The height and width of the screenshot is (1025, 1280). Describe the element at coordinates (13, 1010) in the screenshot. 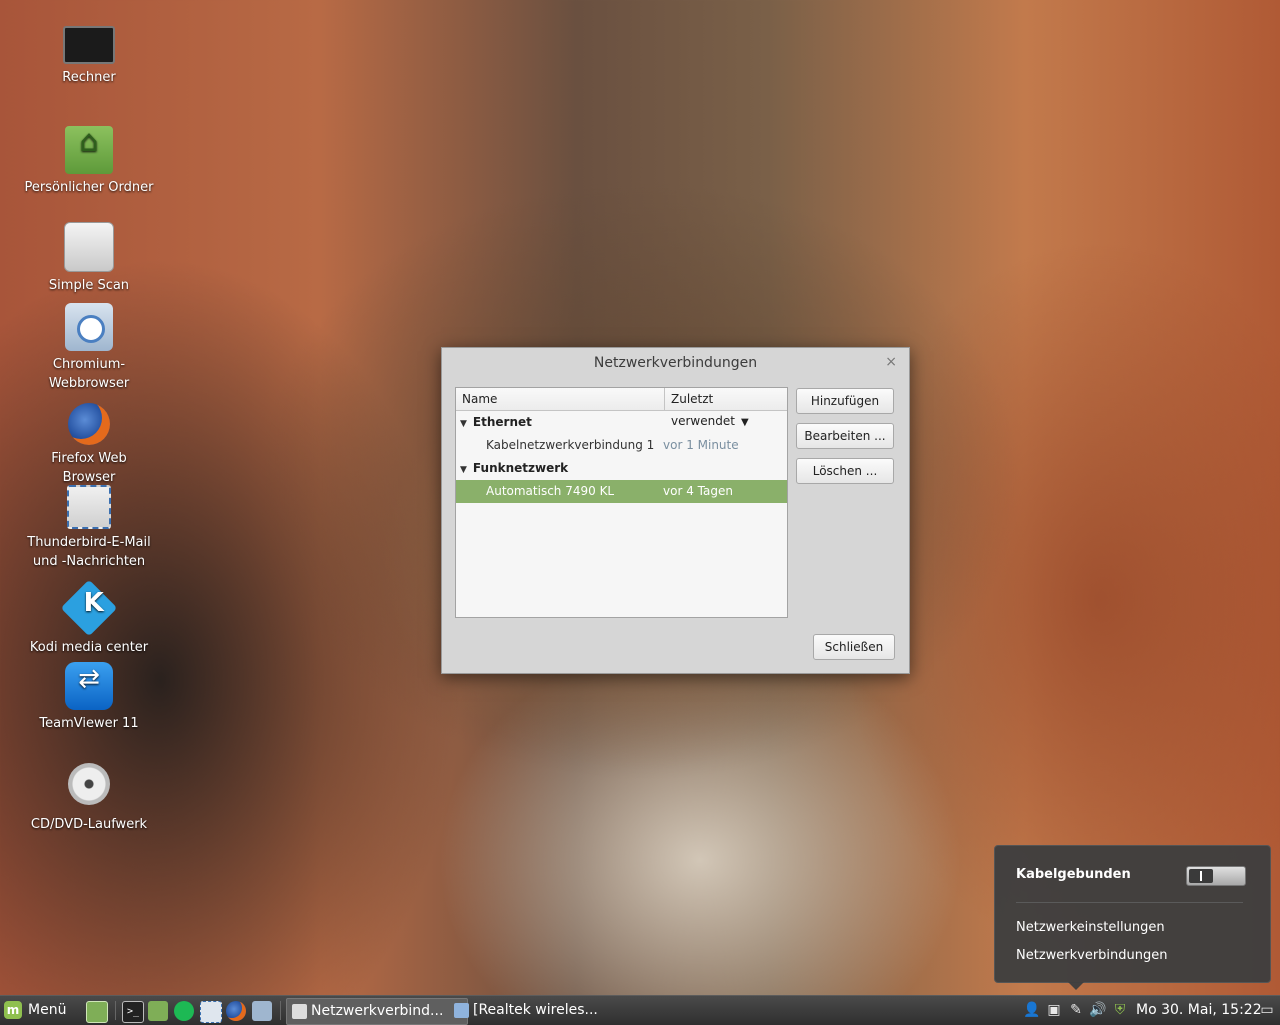

I see `mint-logo-icon: m` at that location.